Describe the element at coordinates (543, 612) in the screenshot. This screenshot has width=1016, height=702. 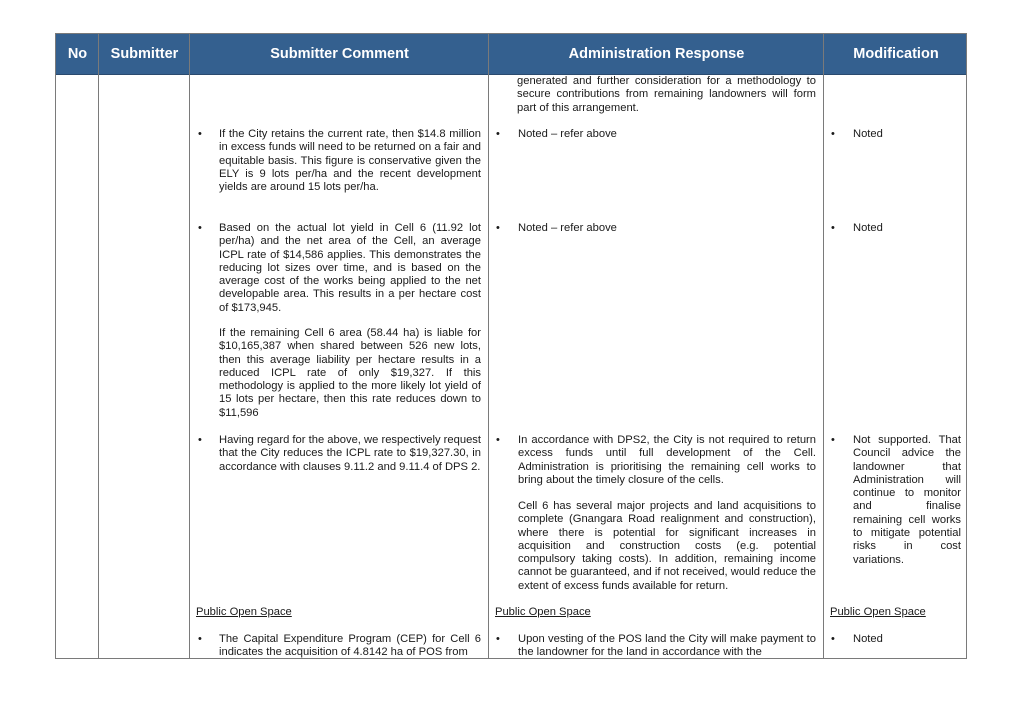
I see `section-heading-response: Public Open Space` at that location.